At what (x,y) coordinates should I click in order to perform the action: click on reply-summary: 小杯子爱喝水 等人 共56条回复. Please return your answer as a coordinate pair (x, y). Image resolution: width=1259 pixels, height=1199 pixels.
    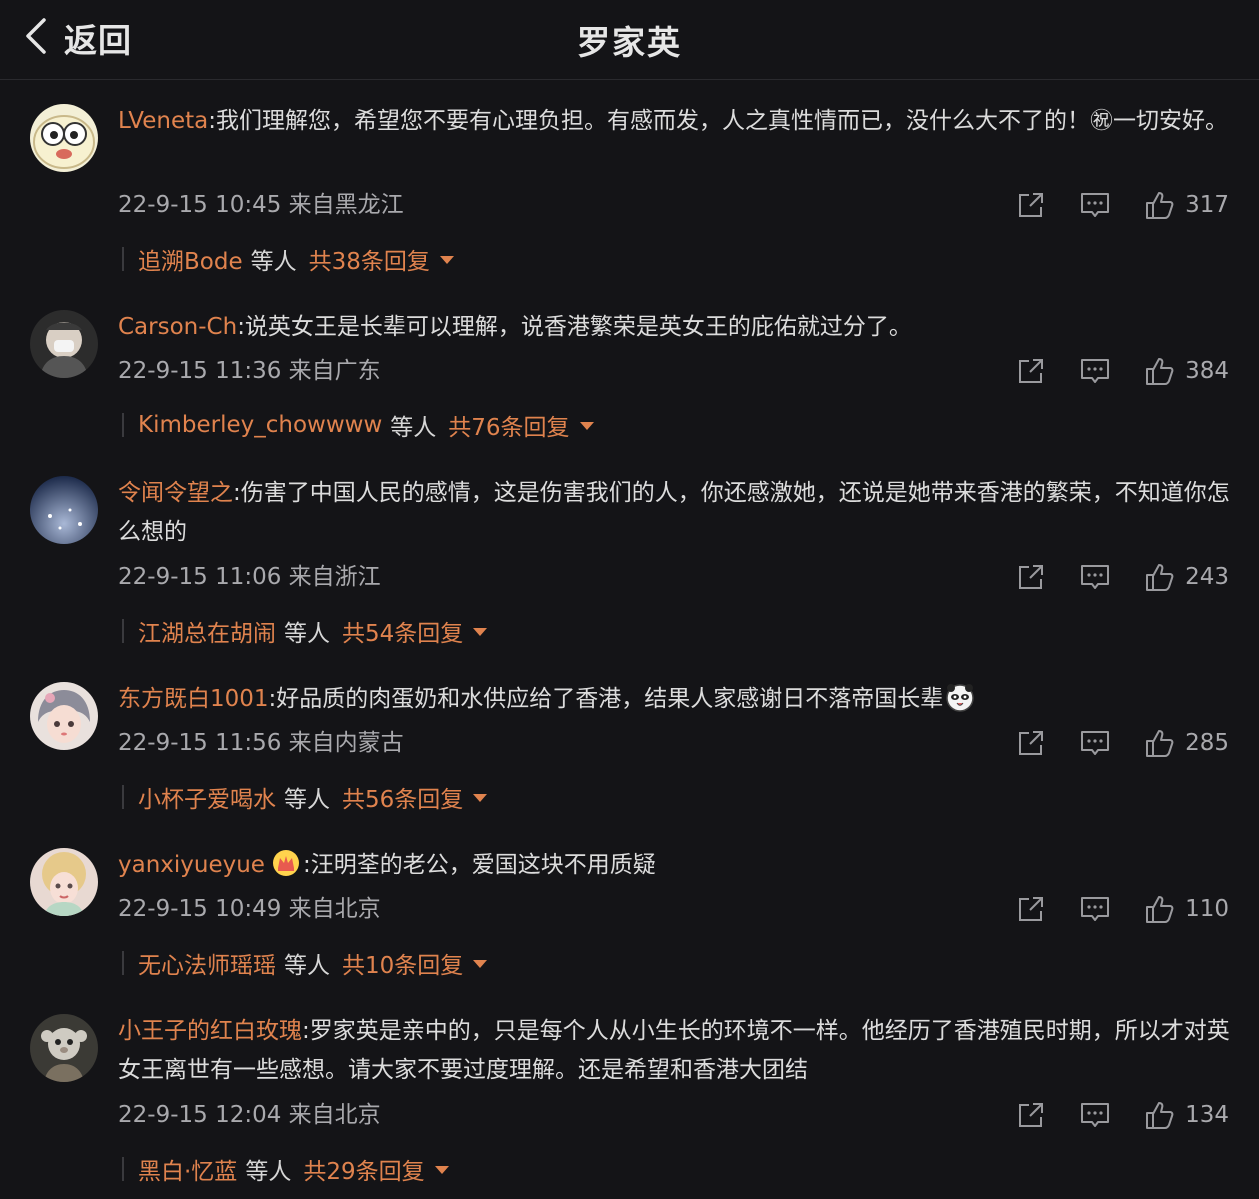
    Looking at the image, I should click on (305, 797).